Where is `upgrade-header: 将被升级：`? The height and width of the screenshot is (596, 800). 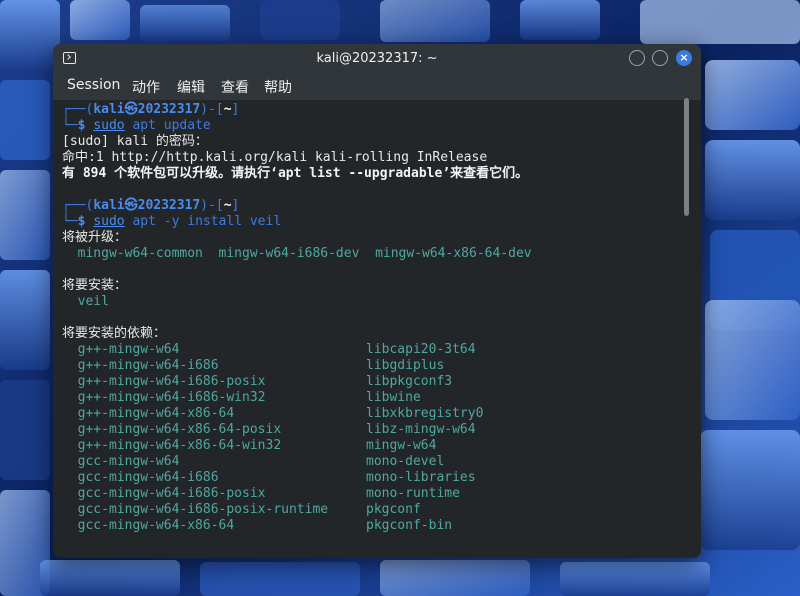
upgrade-header: 将被升级： is located at coordinates (95, 237).